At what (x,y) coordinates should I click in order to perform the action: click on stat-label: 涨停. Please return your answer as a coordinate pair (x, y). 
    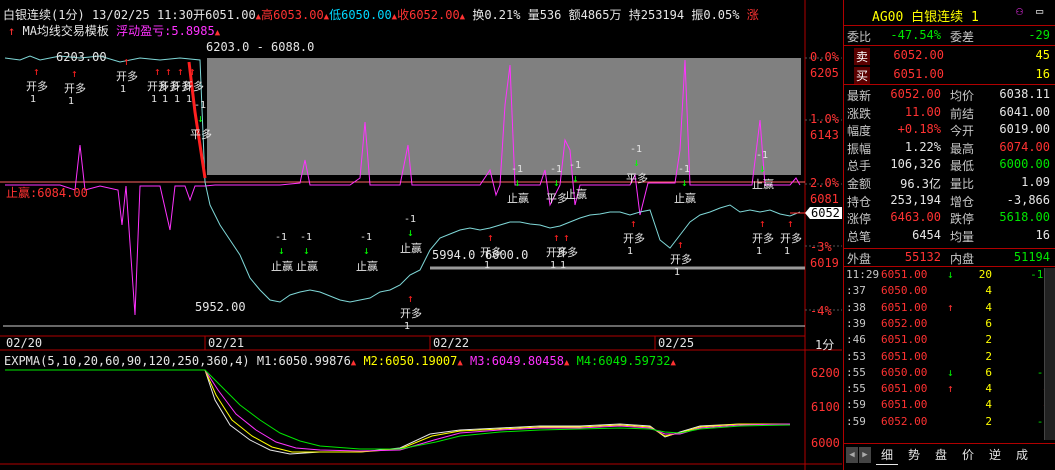
    Looking at the image, I should click on (859, 219).